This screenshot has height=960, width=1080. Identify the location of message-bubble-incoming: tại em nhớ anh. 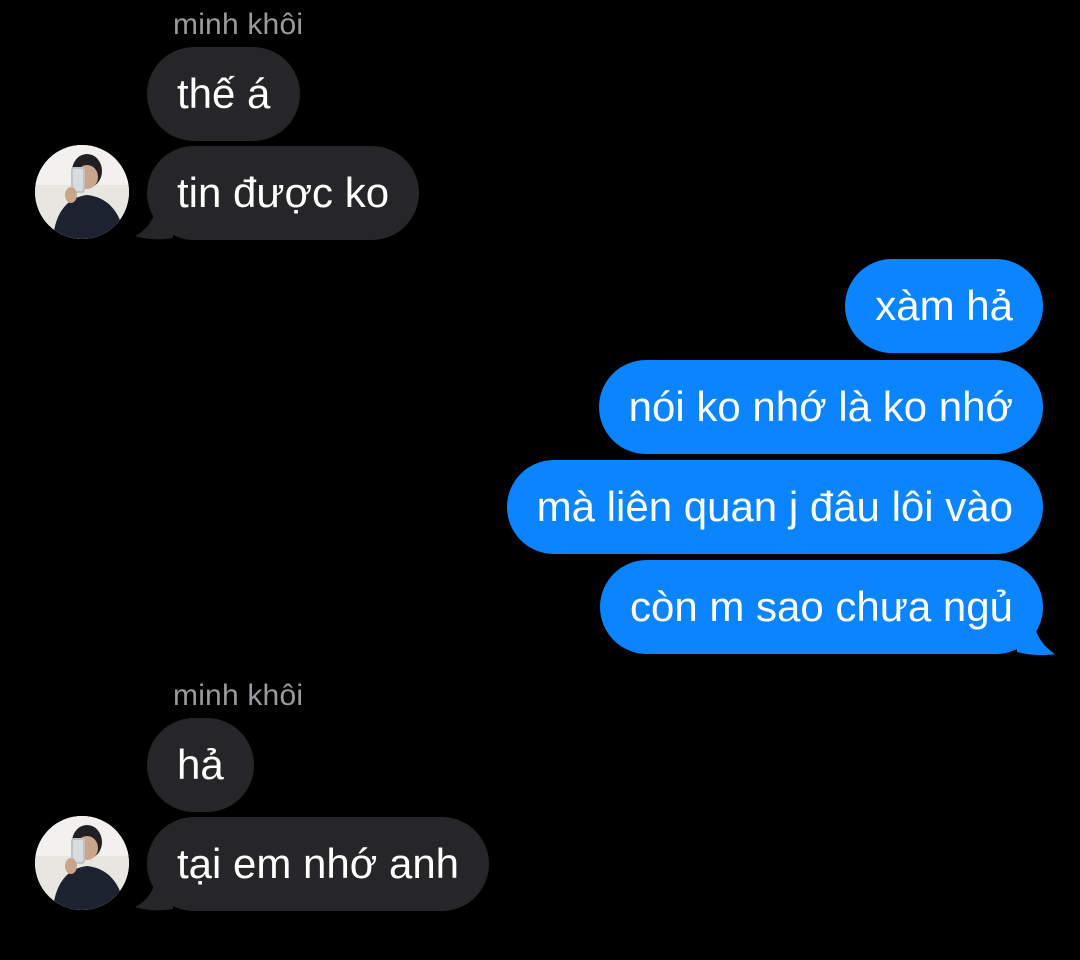
(318, 864).